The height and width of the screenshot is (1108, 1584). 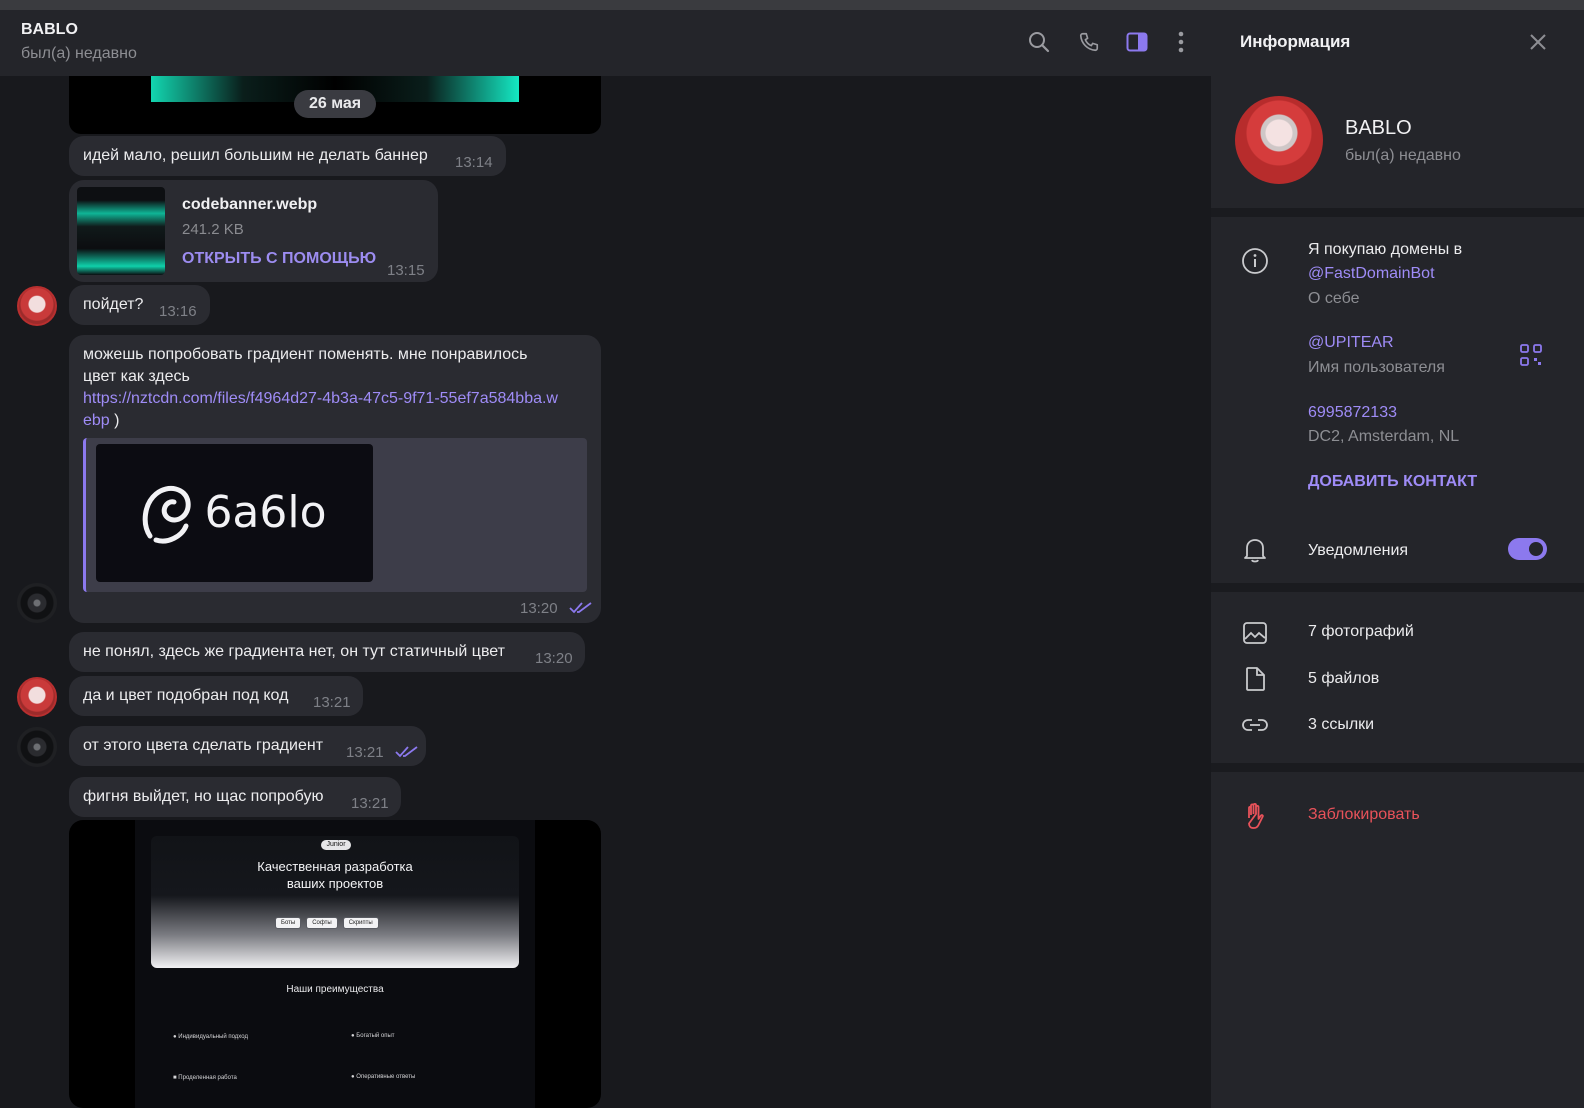 What do you see at coordinates (167, 514) in the screenshot?
I see `brand-logo-icon` at bounding box center [167, 514].